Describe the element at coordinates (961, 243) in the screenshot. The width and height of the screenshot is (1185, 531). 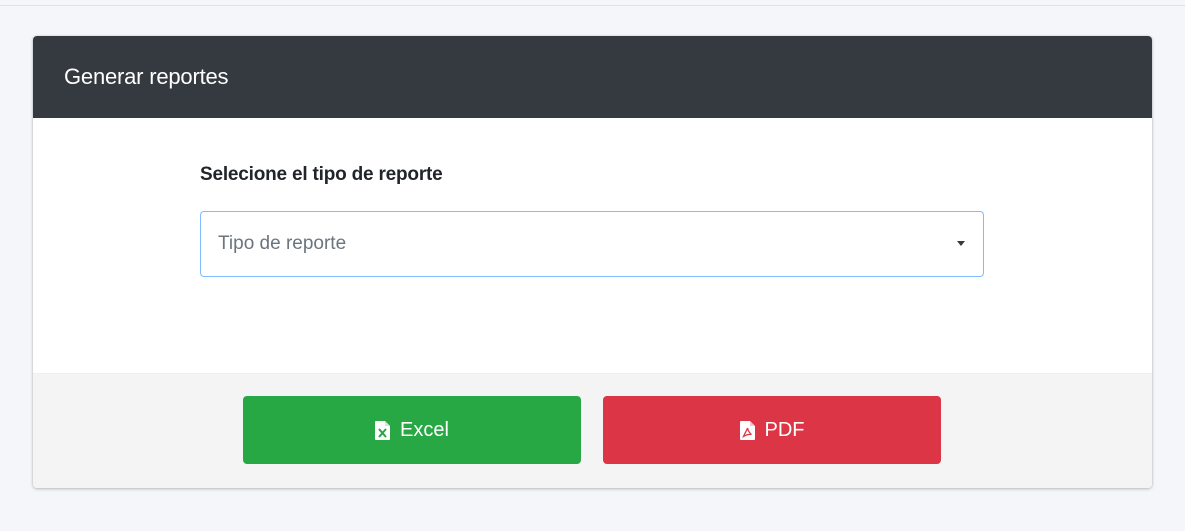
I see `caret-down-icon` at that location.